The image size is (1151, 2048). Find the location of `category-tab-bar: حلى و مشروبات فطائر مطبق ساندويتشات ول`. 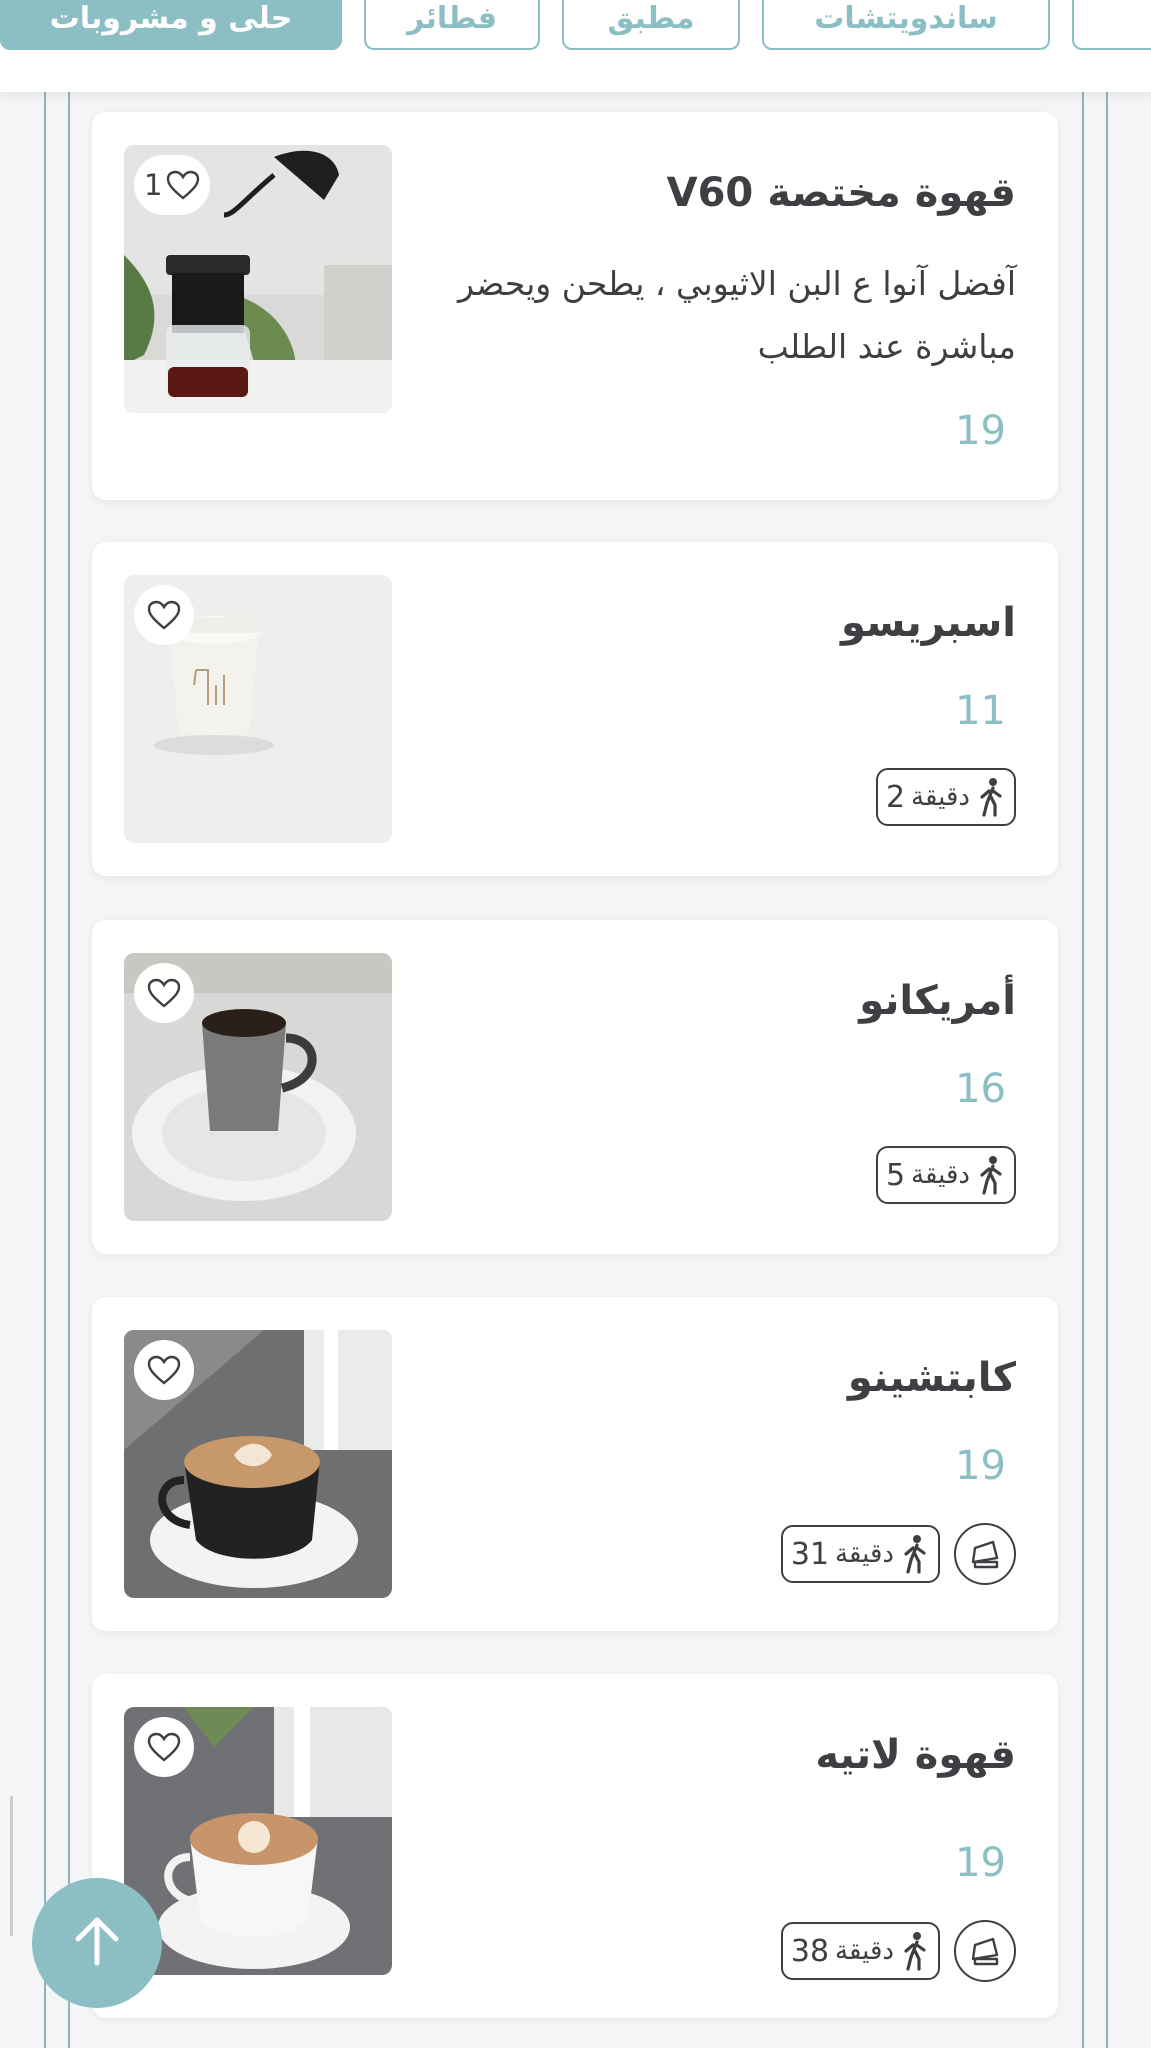

category-tab-bar: حلى و مشروبات فطائر مطبق ساندويتشات ول is located at coordinates (575, 46).